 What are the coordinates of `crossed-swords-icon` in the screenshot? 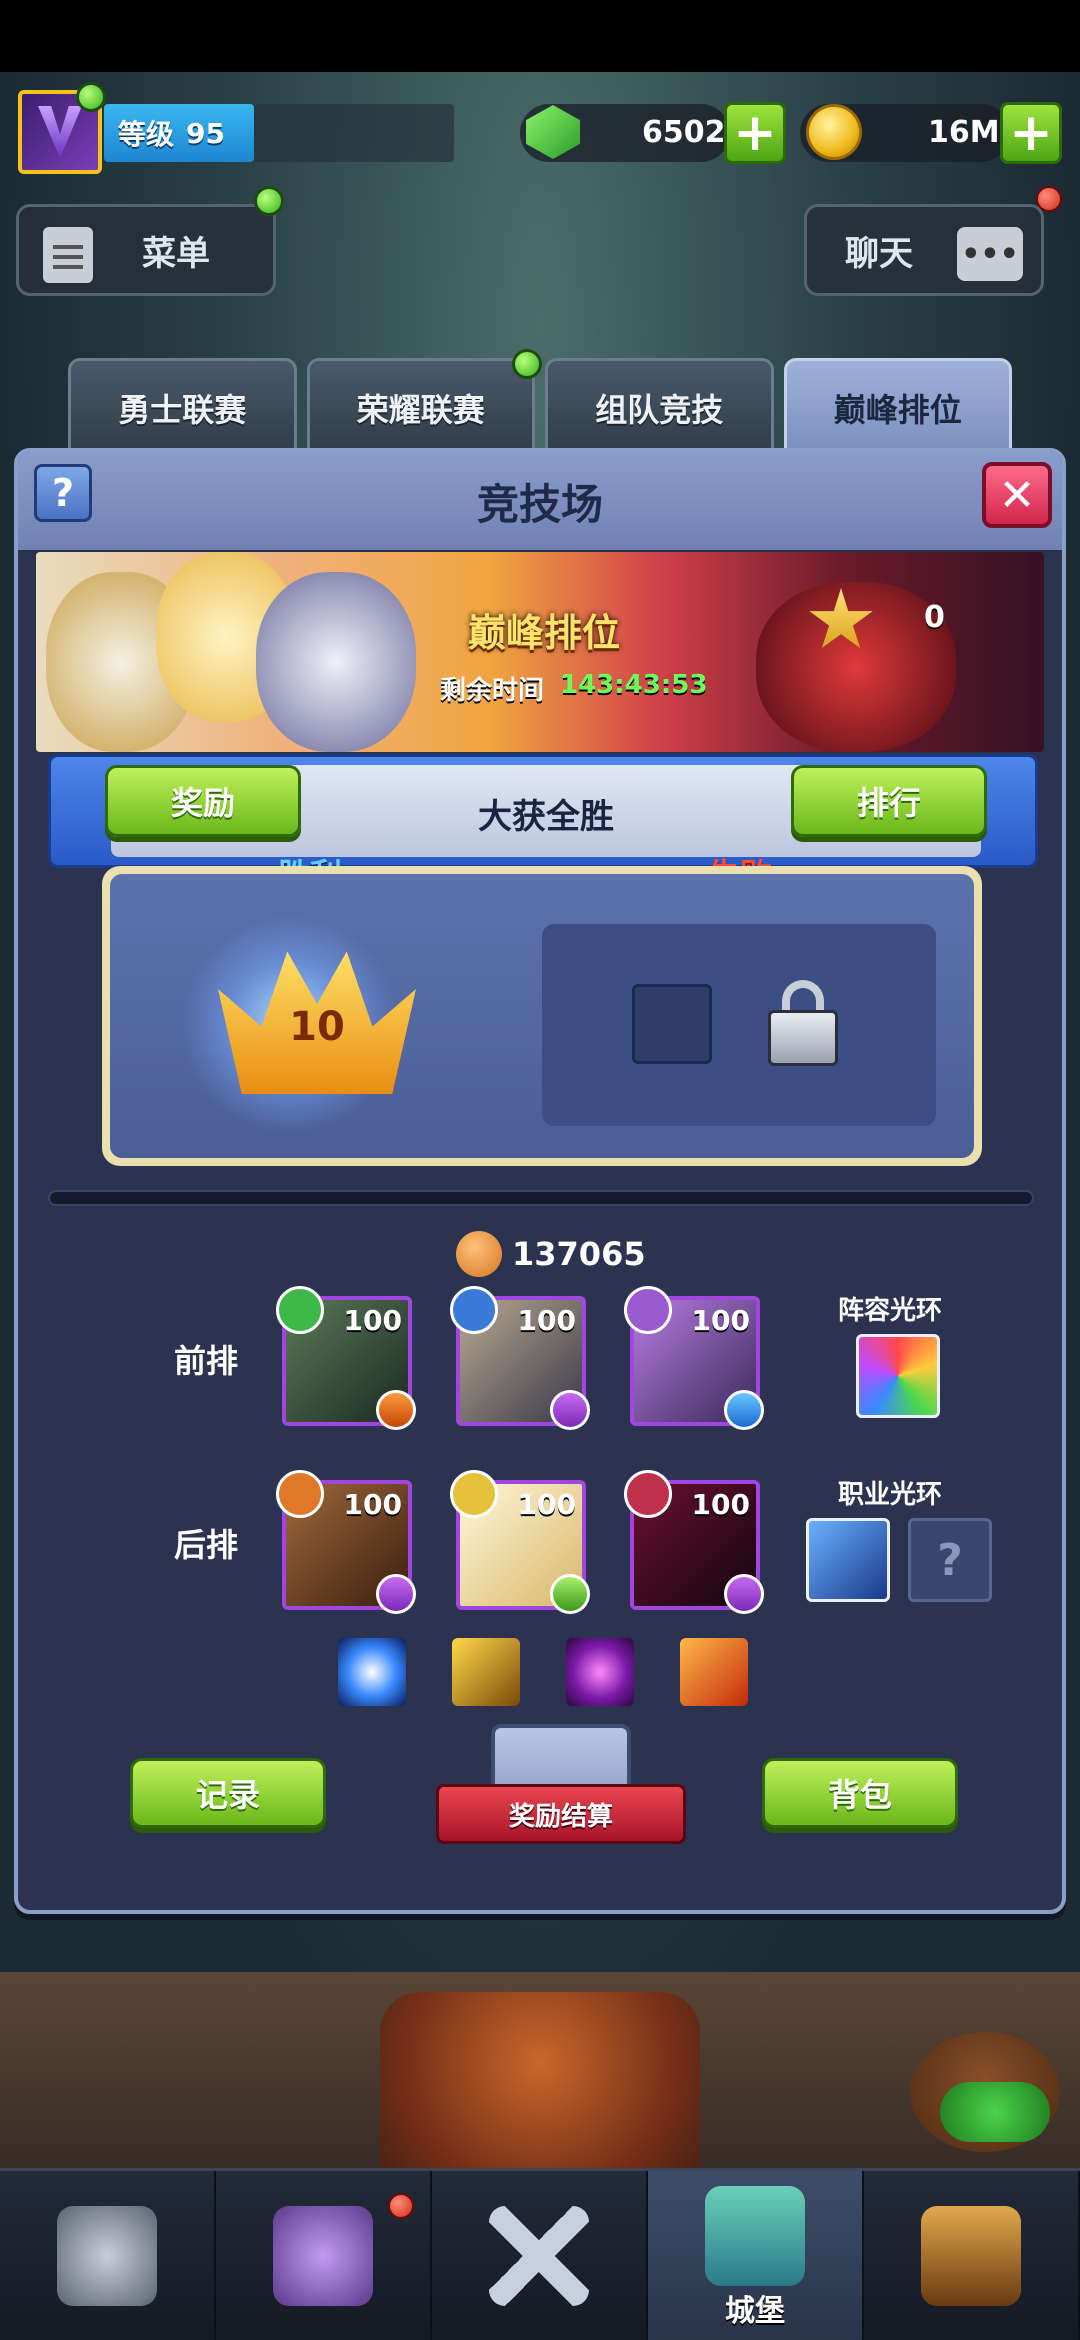 It's located at (539, 2255).